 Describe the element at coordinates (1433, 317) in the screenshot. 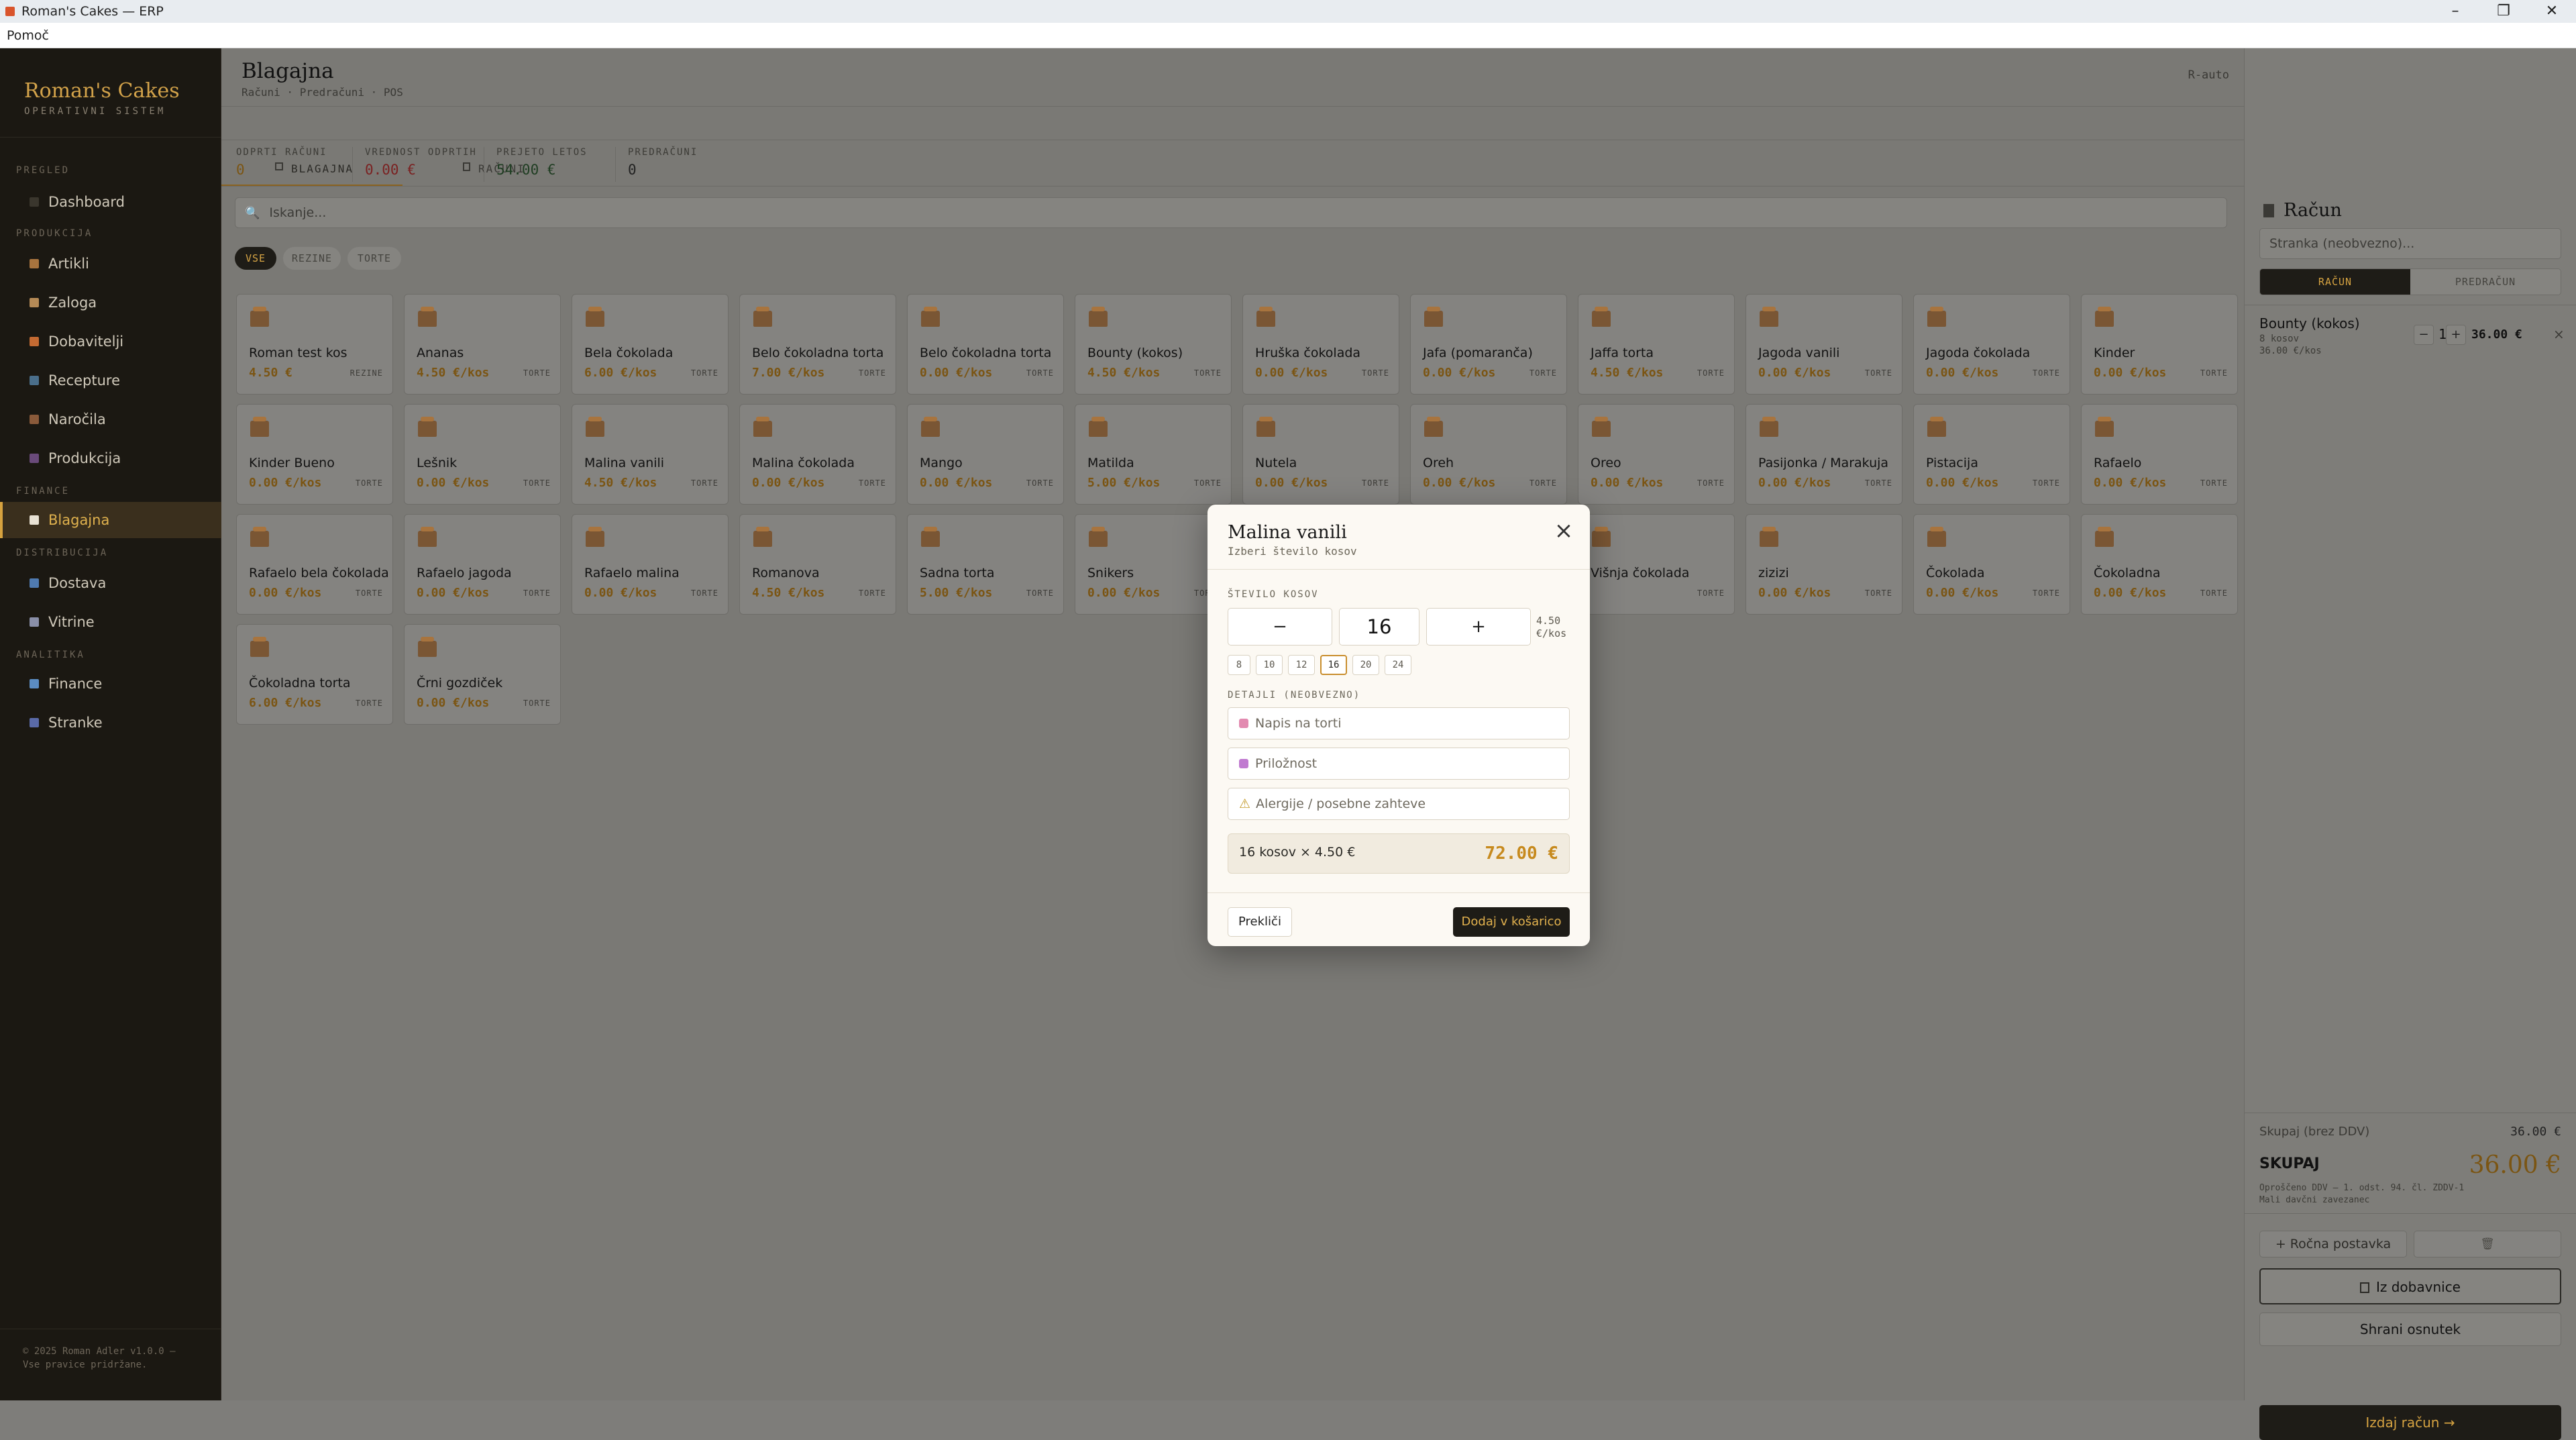

I see `cake-icon` at that location.